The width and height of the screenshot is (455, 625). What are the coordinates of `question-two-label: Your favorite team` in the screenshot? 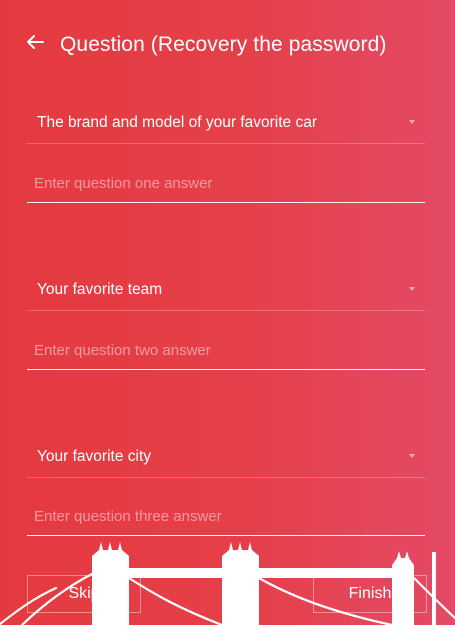 It's located at (100, 289).